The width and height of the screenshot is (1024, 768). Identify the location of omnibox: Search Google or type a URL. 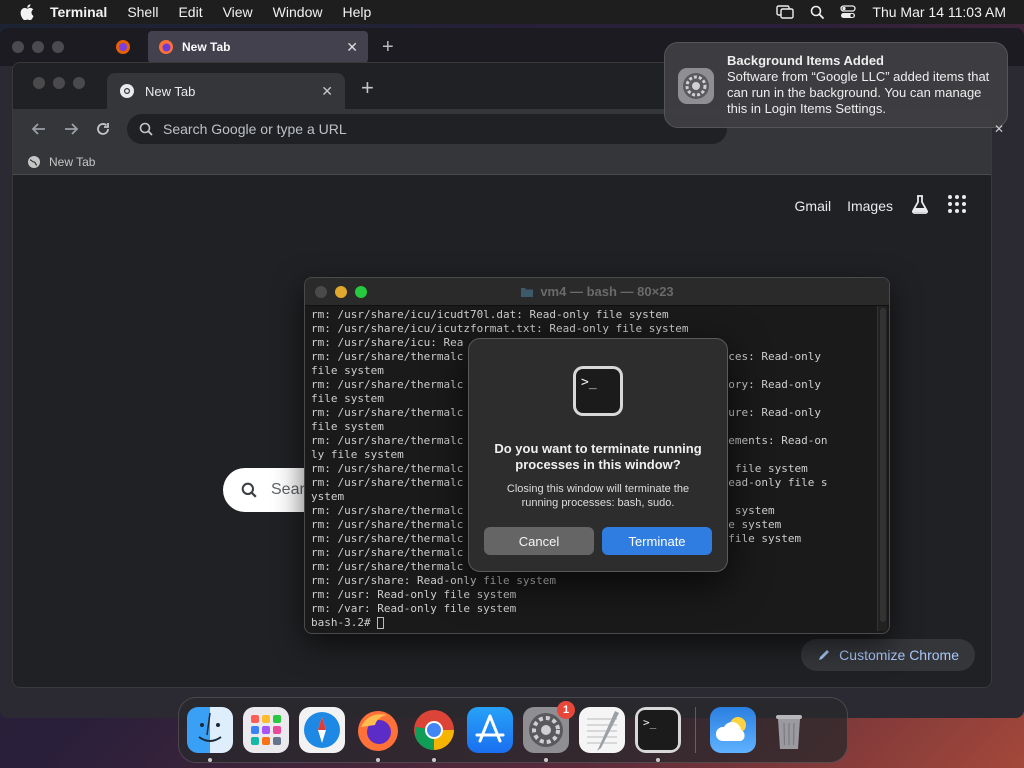
(427, 129).